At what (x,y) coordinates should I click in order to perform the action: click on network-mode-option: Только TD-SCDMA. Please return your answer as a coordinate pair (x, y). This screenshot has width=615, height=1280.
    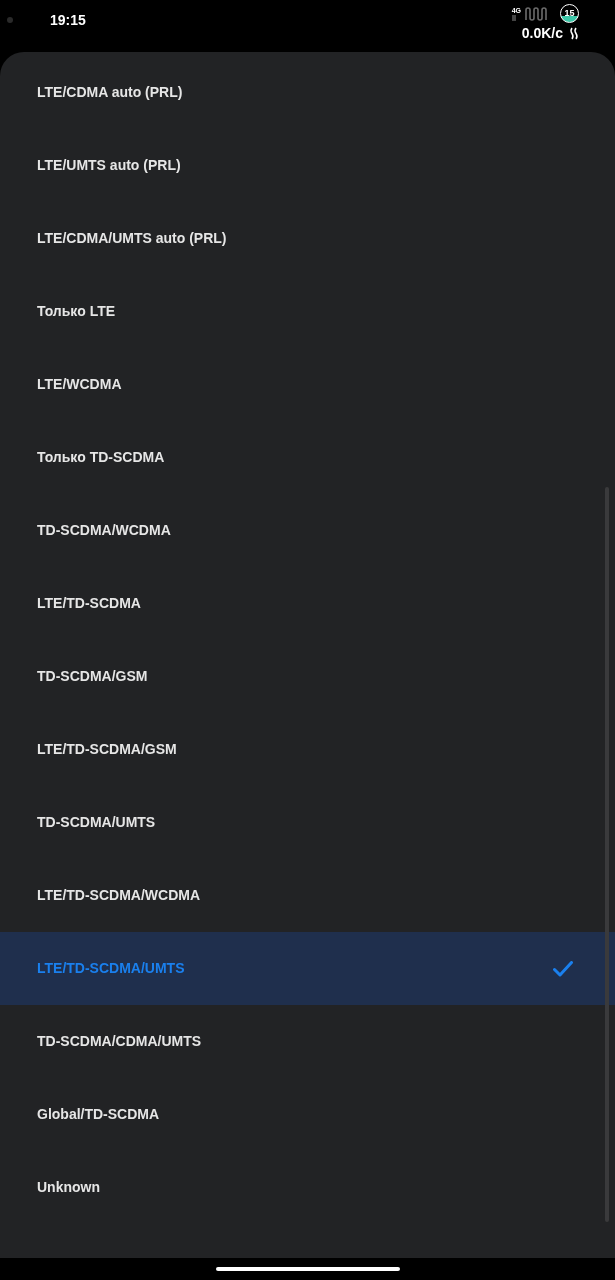
    Looking at the image, I should click on (307, 457).